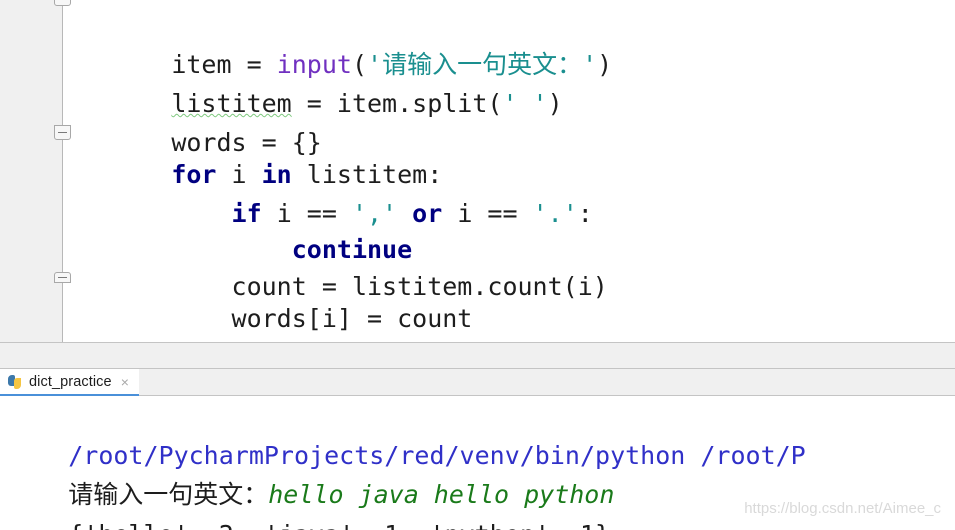 The width and height of the screenshot is (955, 530). Describe the element at coordinates (309, 502) in the screenshot. I see `console-line-output: {'hello': 2, 'java': 1, 'python': 1}` at that location.